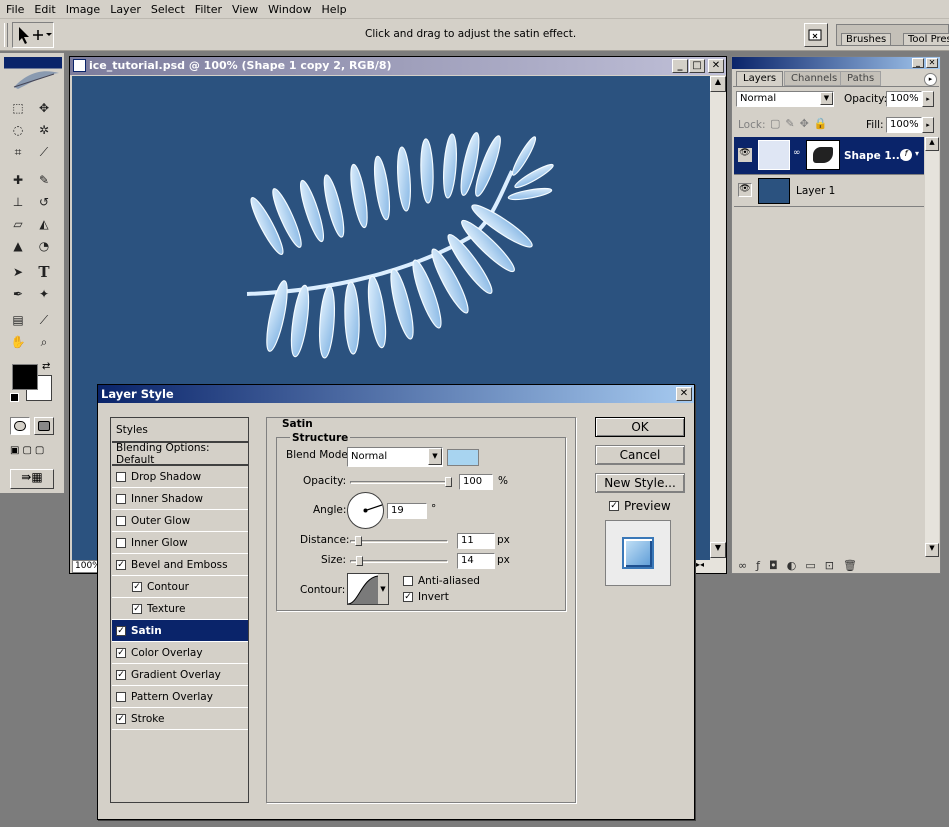  I want to click on lock-icons: ▢✎✥🔒, so click(801, 123).